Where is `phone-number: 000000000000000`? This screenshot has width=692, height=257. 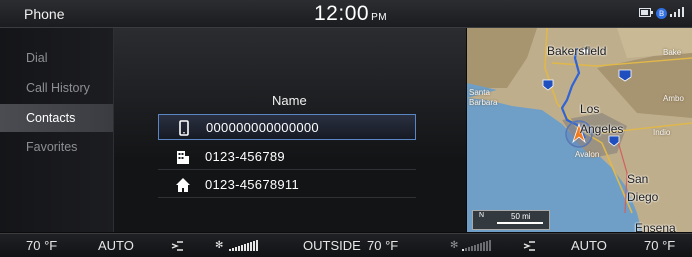 phone-number: 000000000000000 is located at coordinates (262, 127).